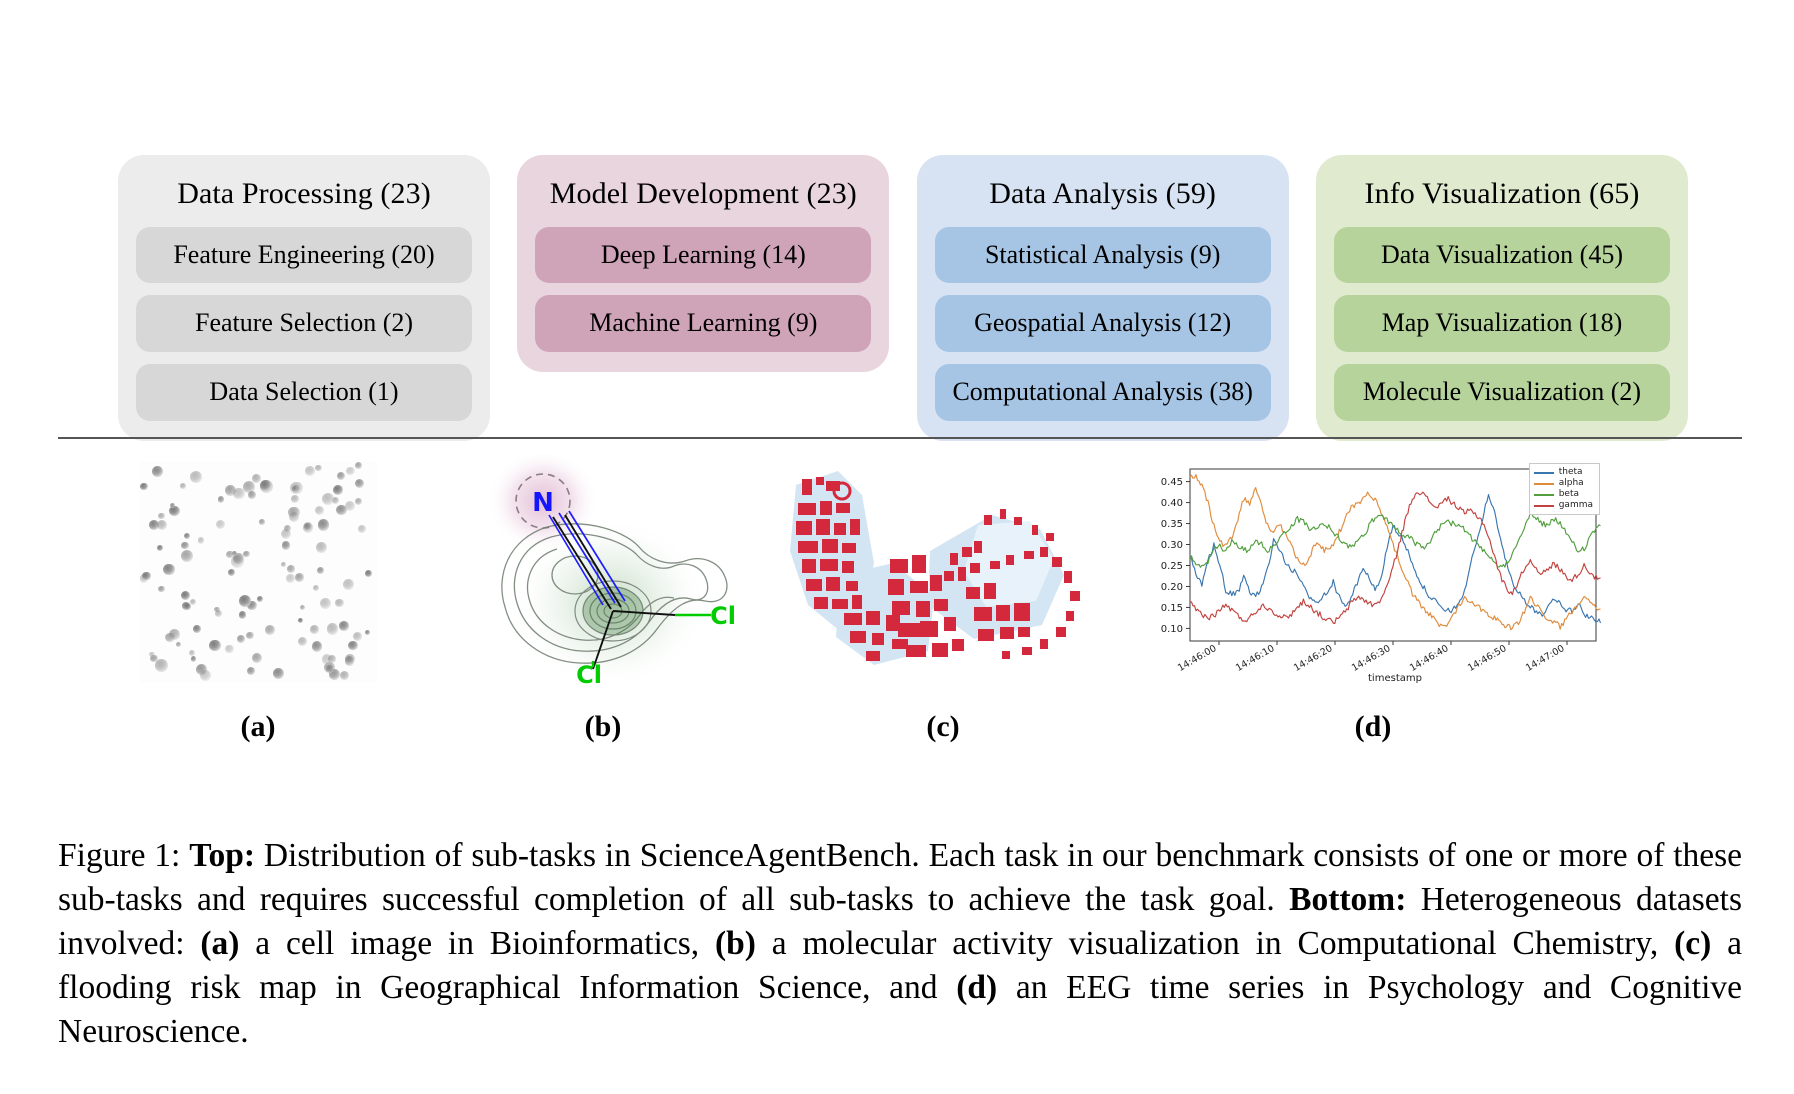  Describe the element at coordinates (258, 572) in the screenshot. I see `cell-image` at that location.